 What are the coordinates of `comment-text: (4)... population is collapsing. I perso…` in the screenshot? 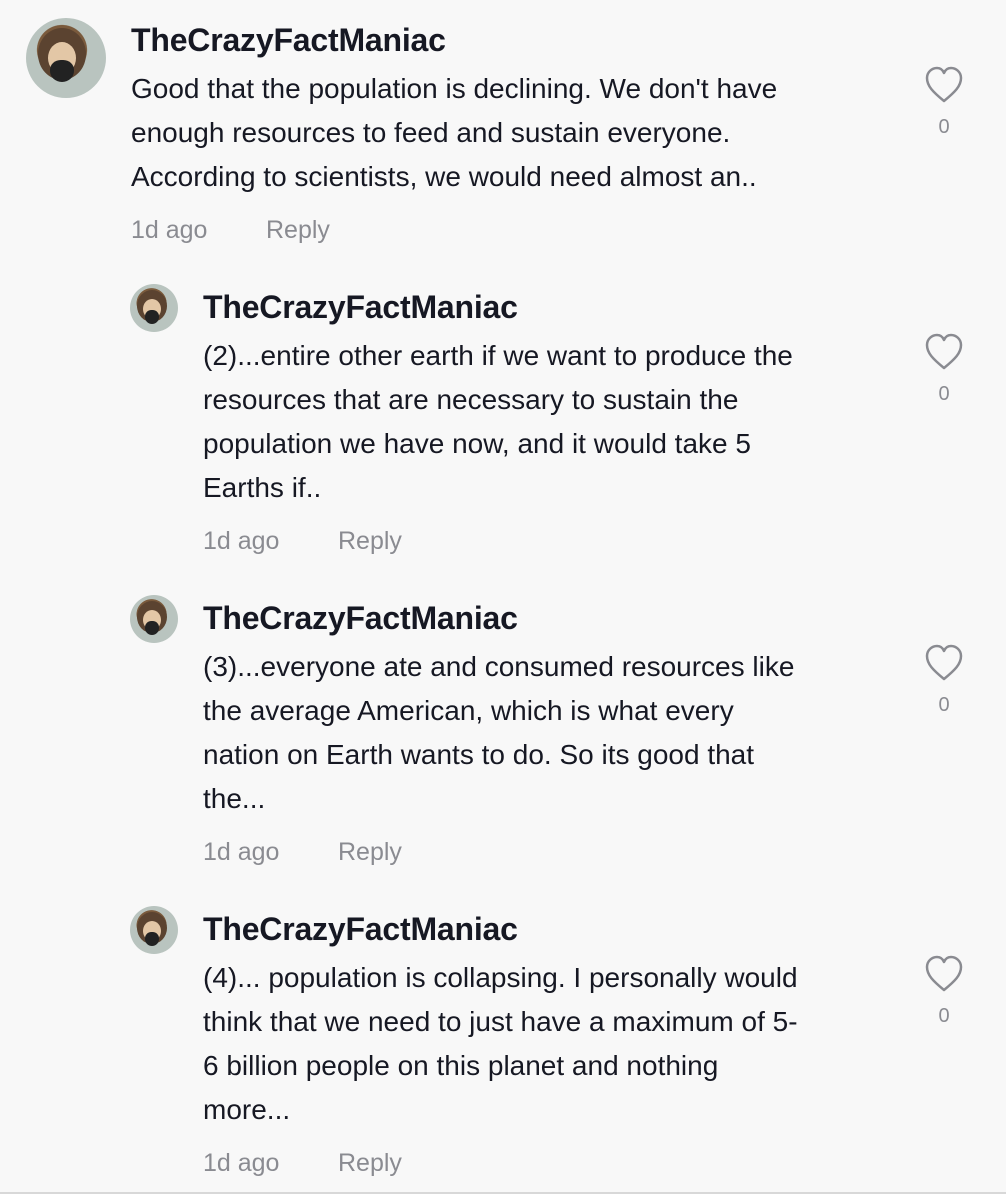 It's located at (500, 1043).